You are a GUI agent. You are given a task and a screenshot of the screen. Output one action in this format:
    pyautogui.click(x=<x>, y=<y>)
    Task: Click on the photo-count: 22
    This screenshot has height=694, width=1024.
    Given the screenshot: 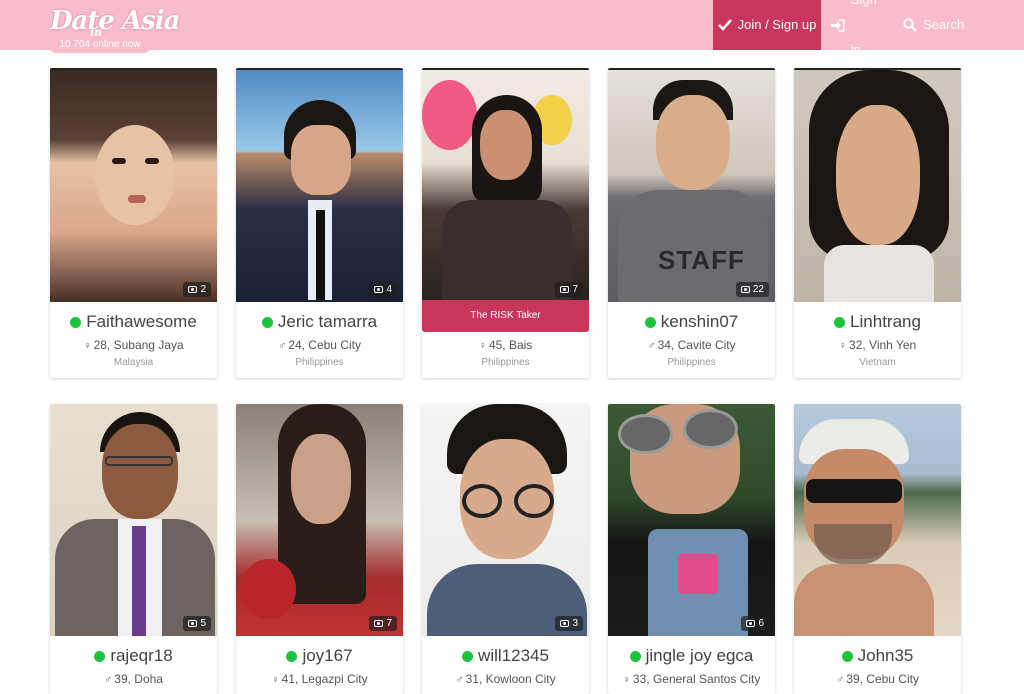 What is the action you would take?
    pyautogui.click(x=758, y=289)
    